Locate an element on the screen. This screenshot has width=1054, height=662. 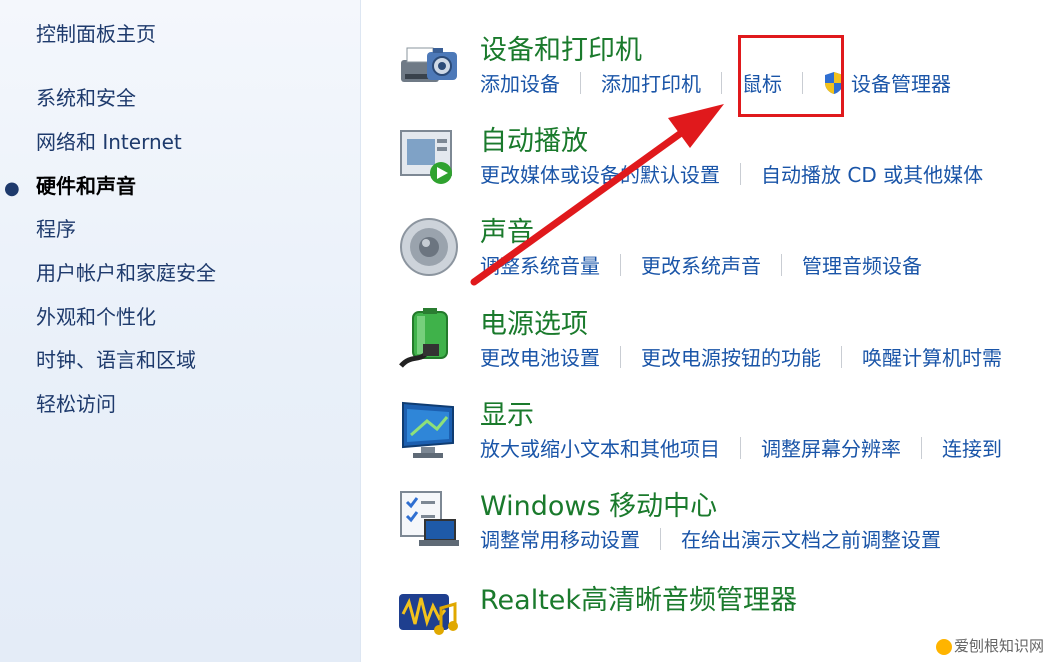
category-title-display: 显示 is located at coordinates (507, 412).